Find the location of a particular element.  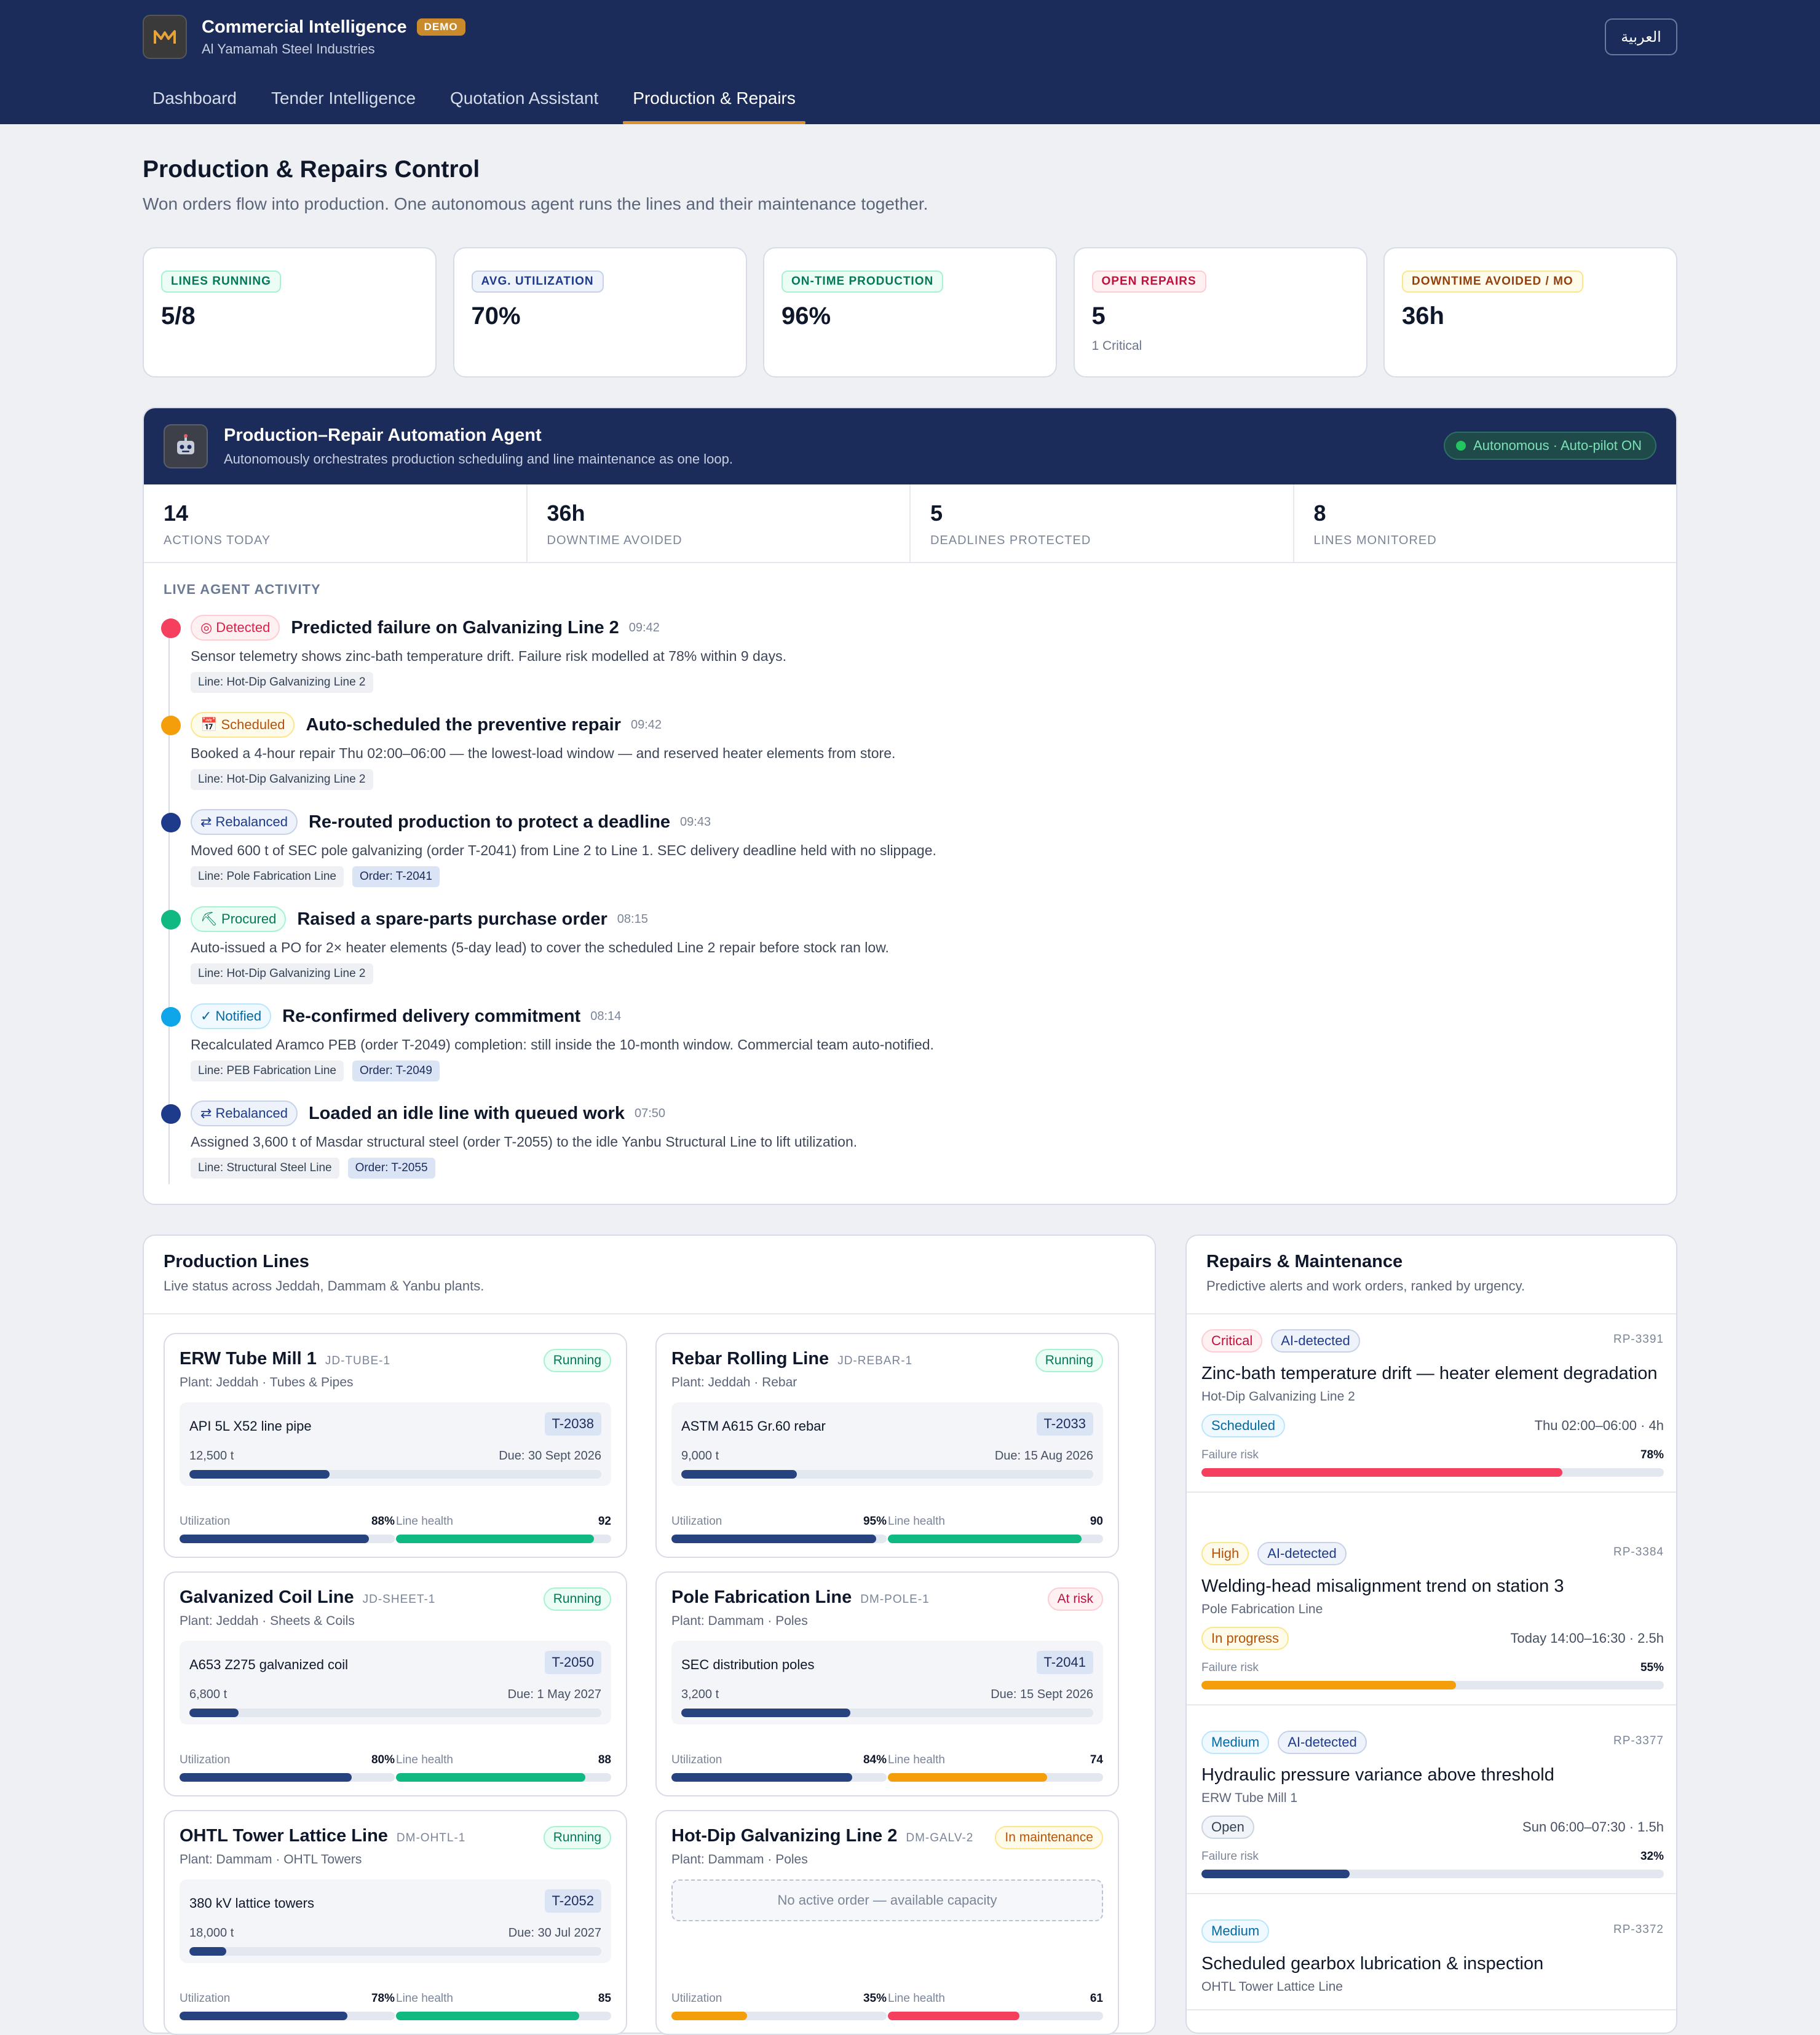

language-toggle-button: العربية is located at coordinates (1641, 36).